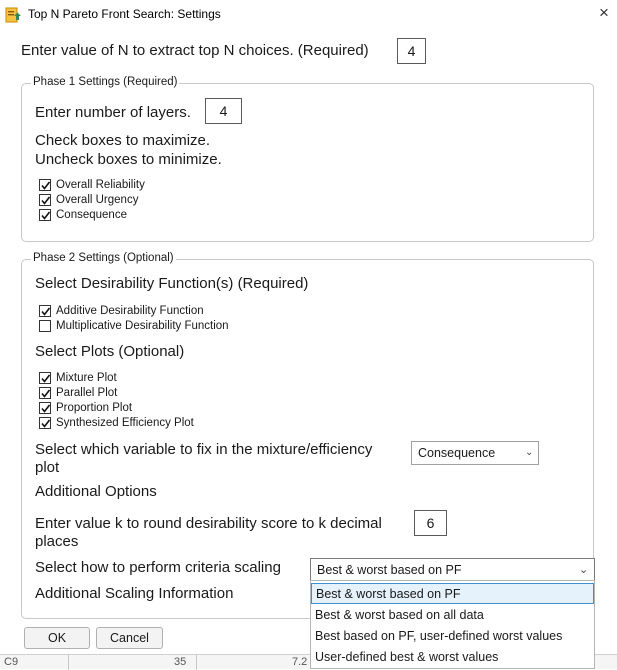  Describe the element at coordinates (452, 657) in the screenshot. I see `scaling-option-user-best-worst: User-defined best & worst values` at that location.